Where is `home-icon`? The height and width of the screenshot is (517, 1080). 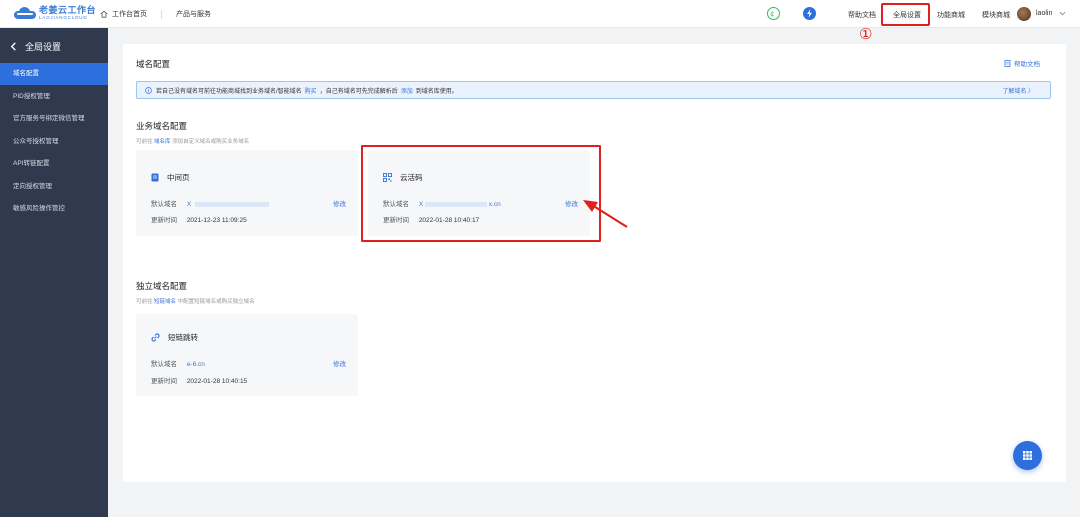
home-icon is located at coordinates (104, 14).